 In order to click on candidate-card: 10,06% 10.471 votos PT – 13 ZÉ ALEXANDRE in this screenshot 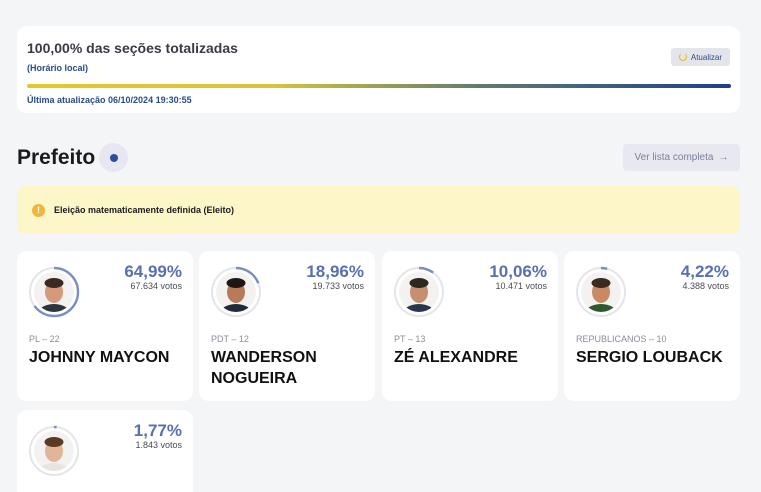, I will do `click(470, 326)`.